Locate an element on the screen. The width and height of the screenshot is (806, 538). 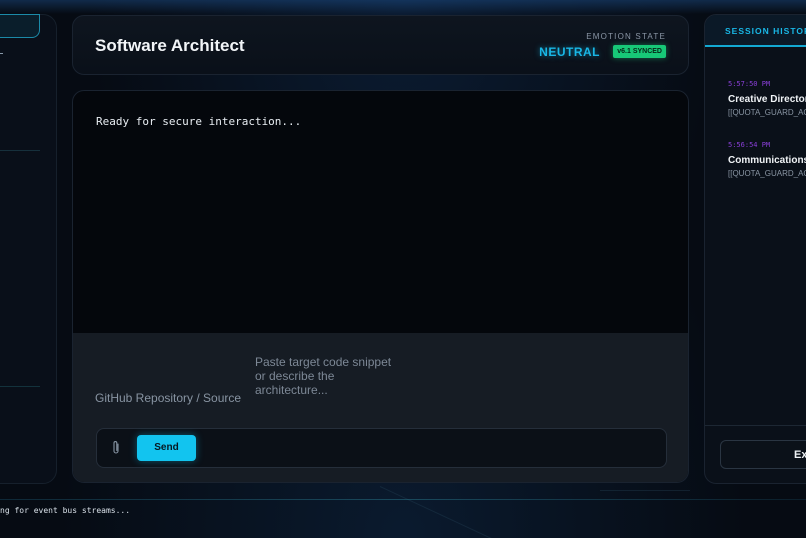
send-bar: Send is located at coordinates (381, 448).